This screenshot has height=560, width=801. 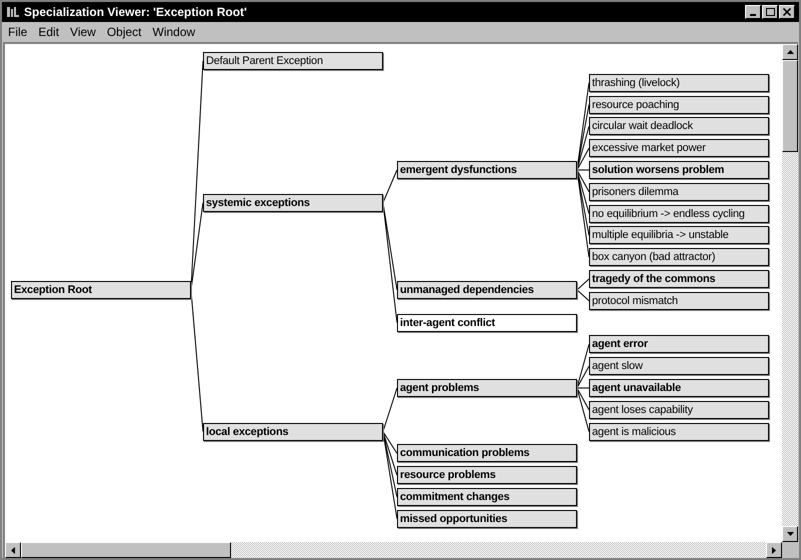 What do you see at coordinates (679, 105) in the screenshot?
I see `tree-node: resource poaching` at bounding box center [679, 105].